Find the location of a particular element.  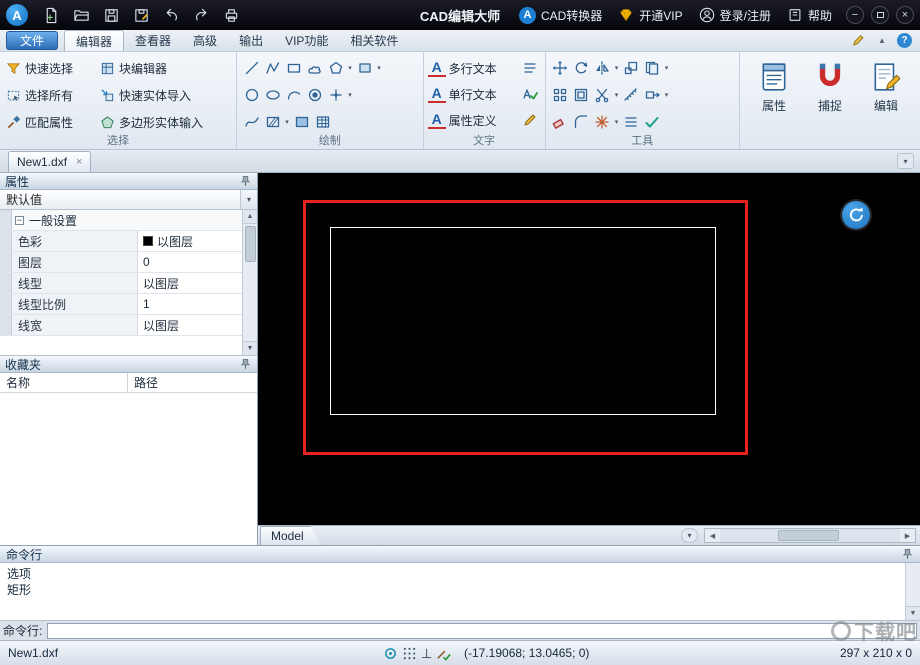

rectangle-tool-icon is located at coordinates (293, 68).